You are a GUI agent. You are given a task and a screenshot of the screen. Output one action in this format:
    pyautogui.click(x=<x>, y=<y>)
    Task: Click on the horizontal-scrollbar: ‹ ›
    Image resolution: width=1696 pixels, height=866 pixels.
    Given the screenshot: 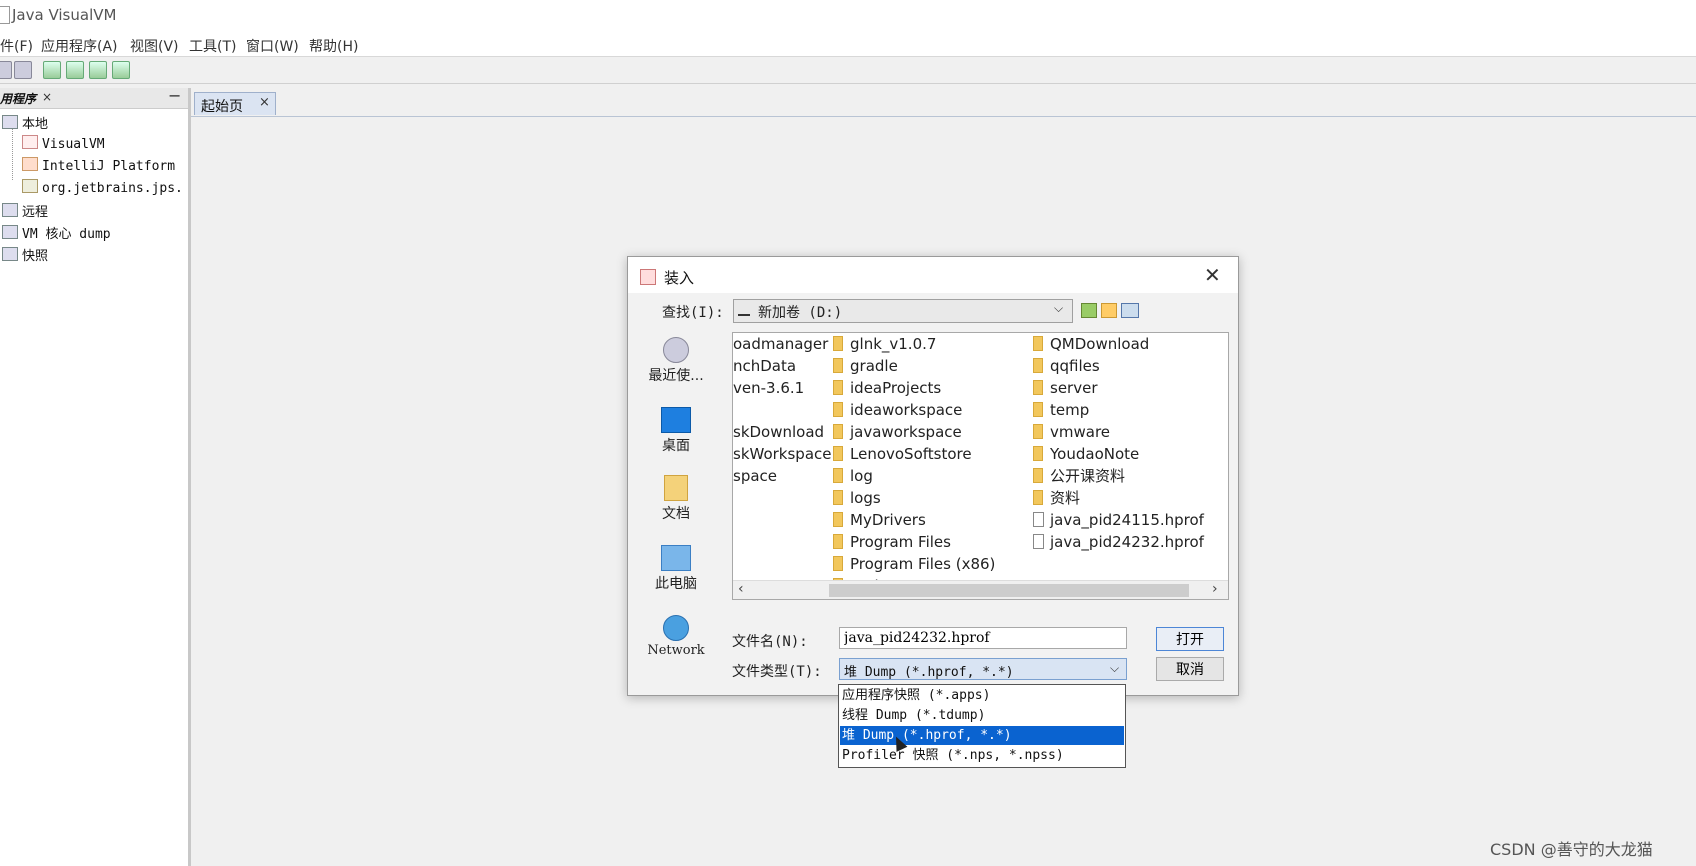 What is the action you would take?
    pyautogui.click(x=980, y=589)
    